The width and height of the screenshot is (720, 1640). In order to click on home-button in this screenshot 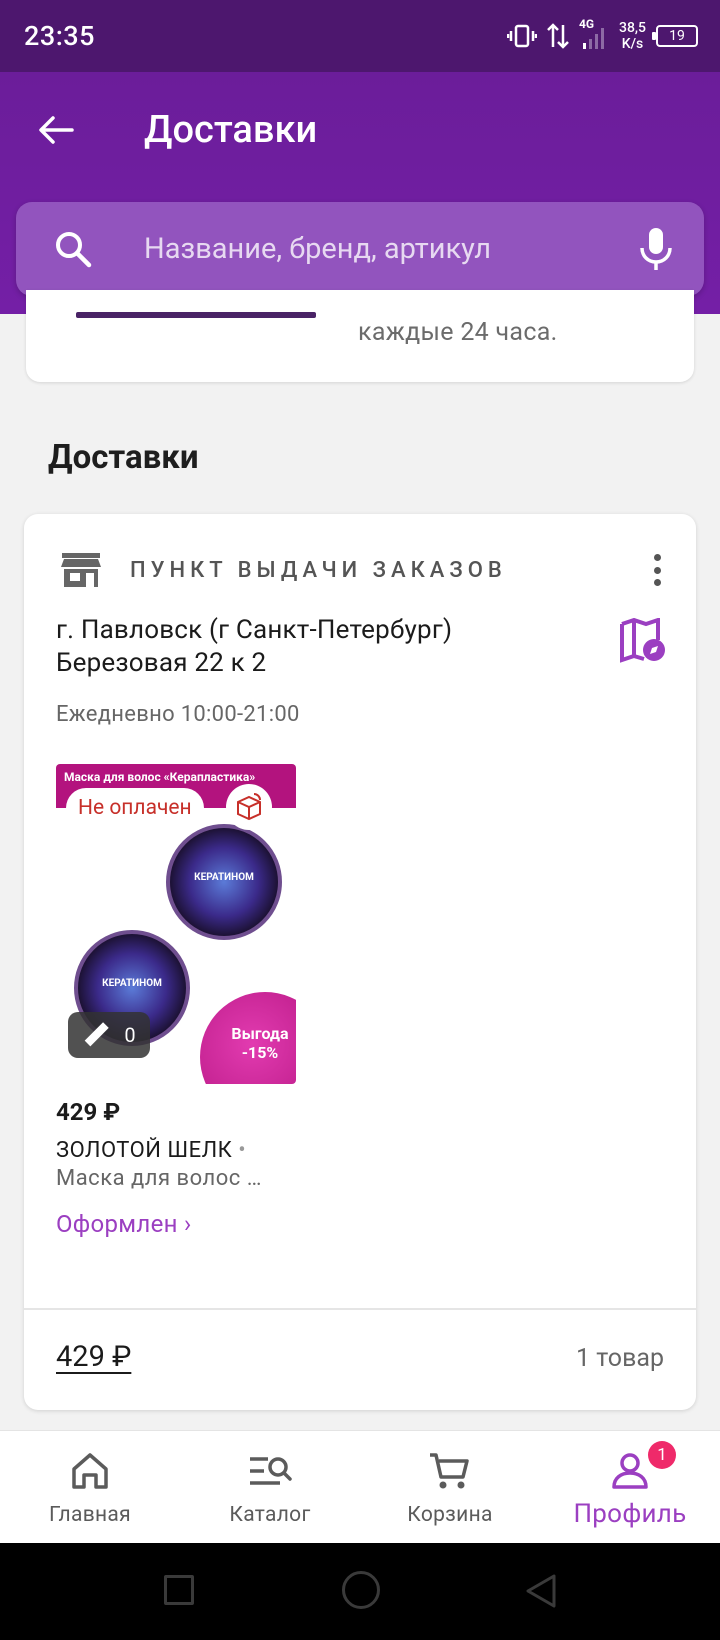, I will do `click(361, 1590)`.